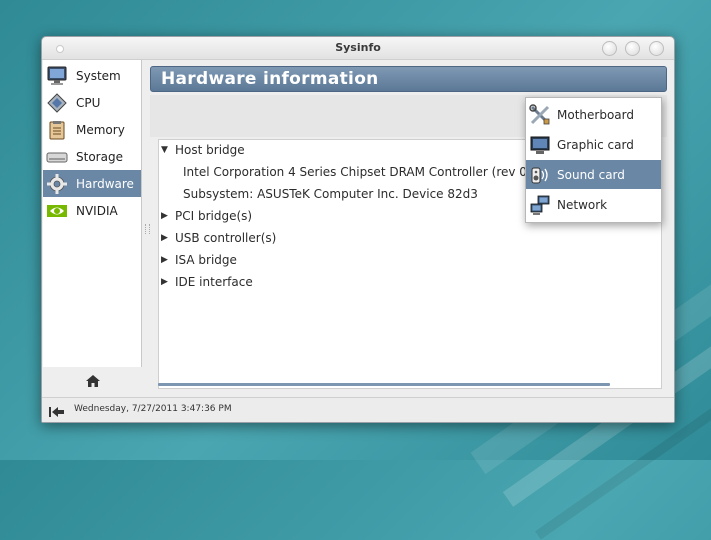 This screenshot has width=711, height=540. I want to click on title-bar: Sysinfo, so click(358, 48).